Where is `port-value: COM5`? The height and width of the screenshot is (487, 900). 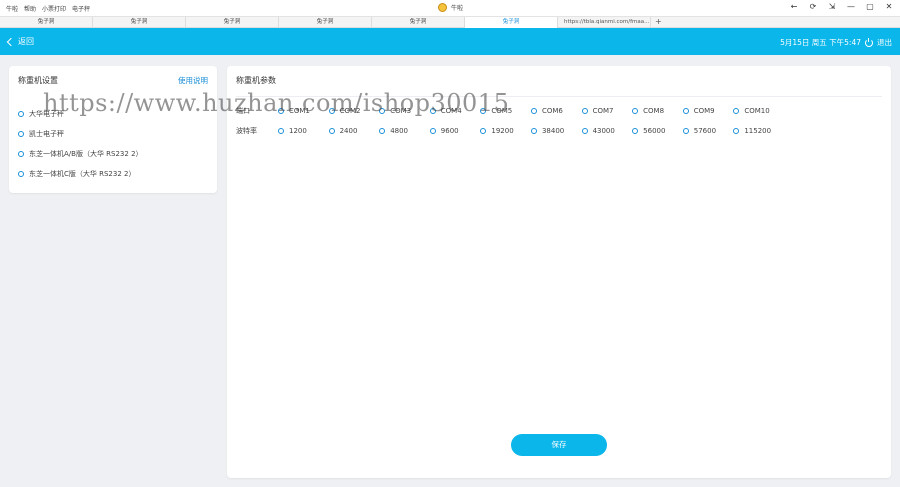
port-value: COM5 is located at coordinates (502, 111).